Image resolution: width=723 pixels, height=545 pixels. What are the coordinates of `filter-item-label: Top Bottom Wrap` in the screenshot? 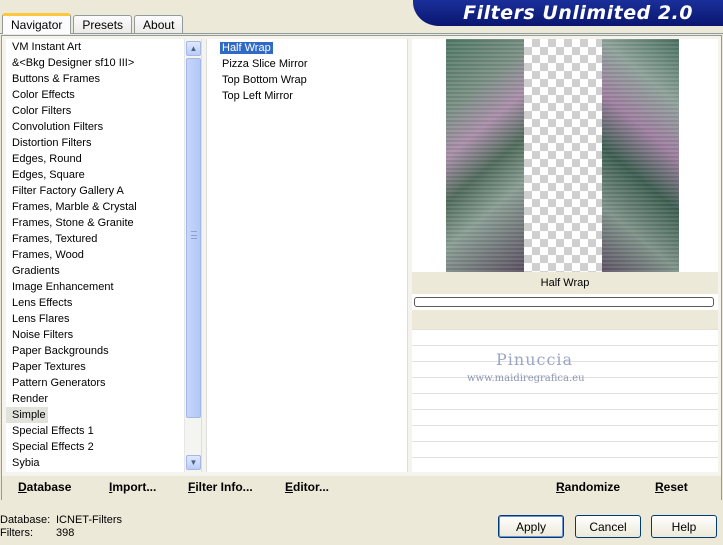 It's located at (264, 80).